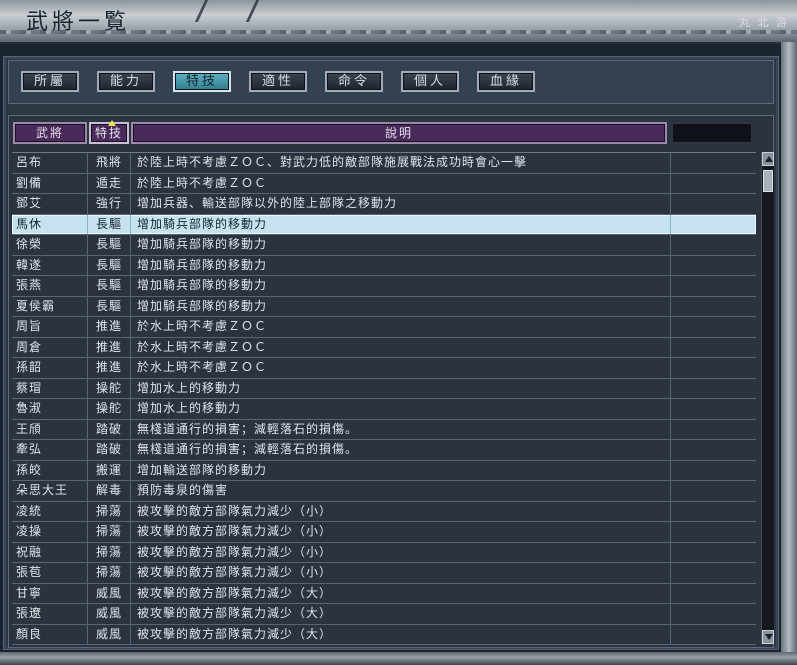  I want to click on tab-skills: 特技, so click(202, 81).